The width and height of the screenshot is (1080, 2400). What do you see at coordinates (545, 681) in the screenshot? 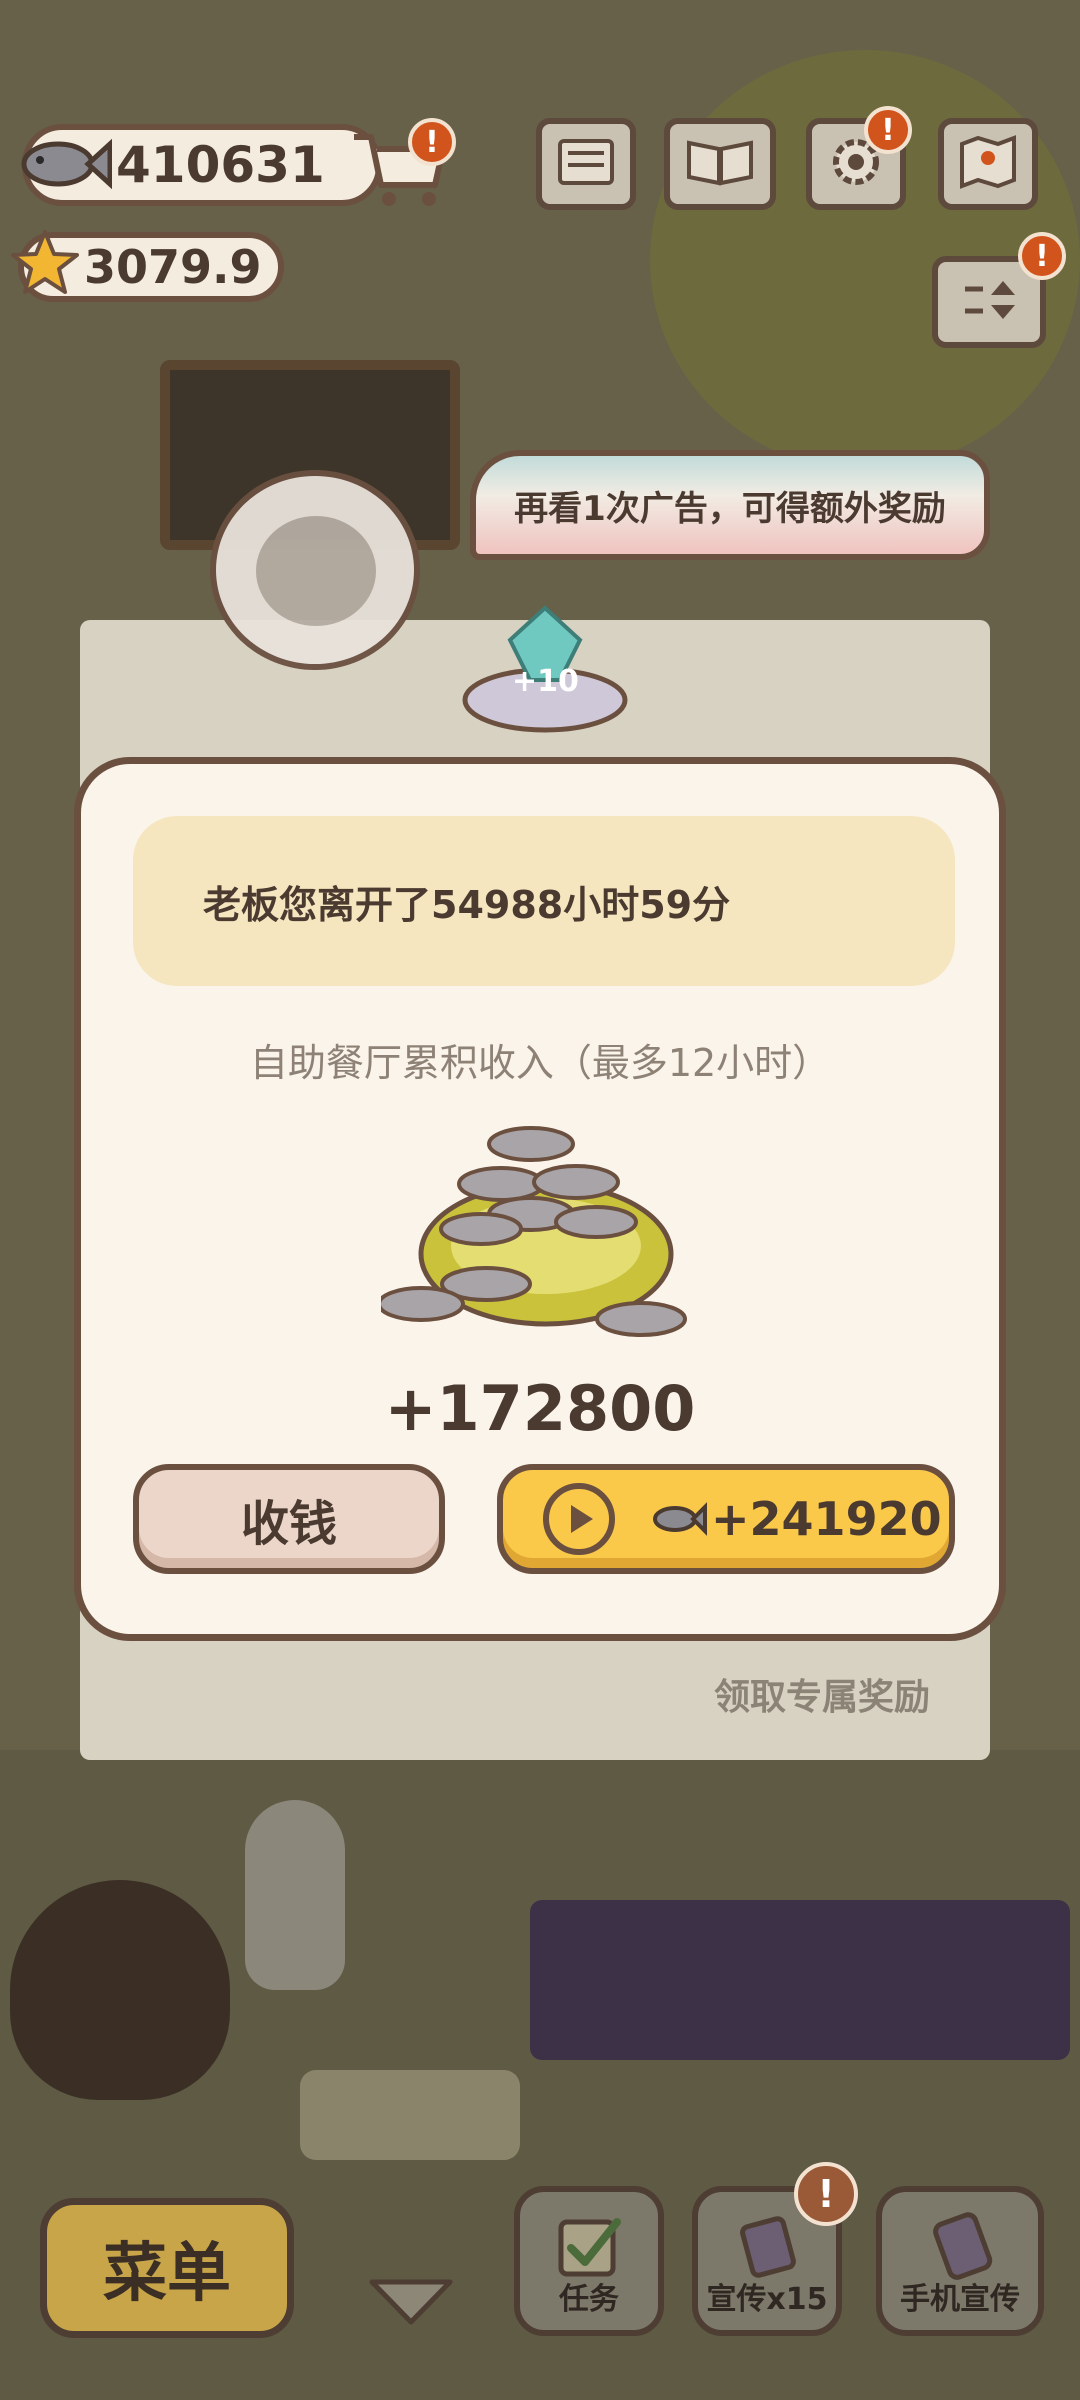
I see `gem-bonus-value: +10` at bounding box center [545, 681].